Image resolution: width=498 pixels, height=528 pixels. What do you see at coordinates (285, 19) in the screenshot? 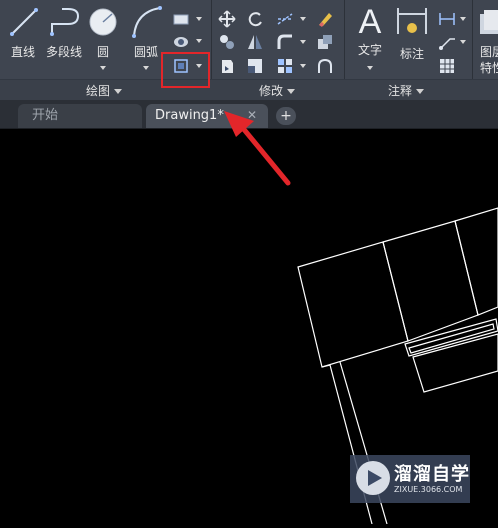
I see `trim-icon` at bounding box center [285, 19].